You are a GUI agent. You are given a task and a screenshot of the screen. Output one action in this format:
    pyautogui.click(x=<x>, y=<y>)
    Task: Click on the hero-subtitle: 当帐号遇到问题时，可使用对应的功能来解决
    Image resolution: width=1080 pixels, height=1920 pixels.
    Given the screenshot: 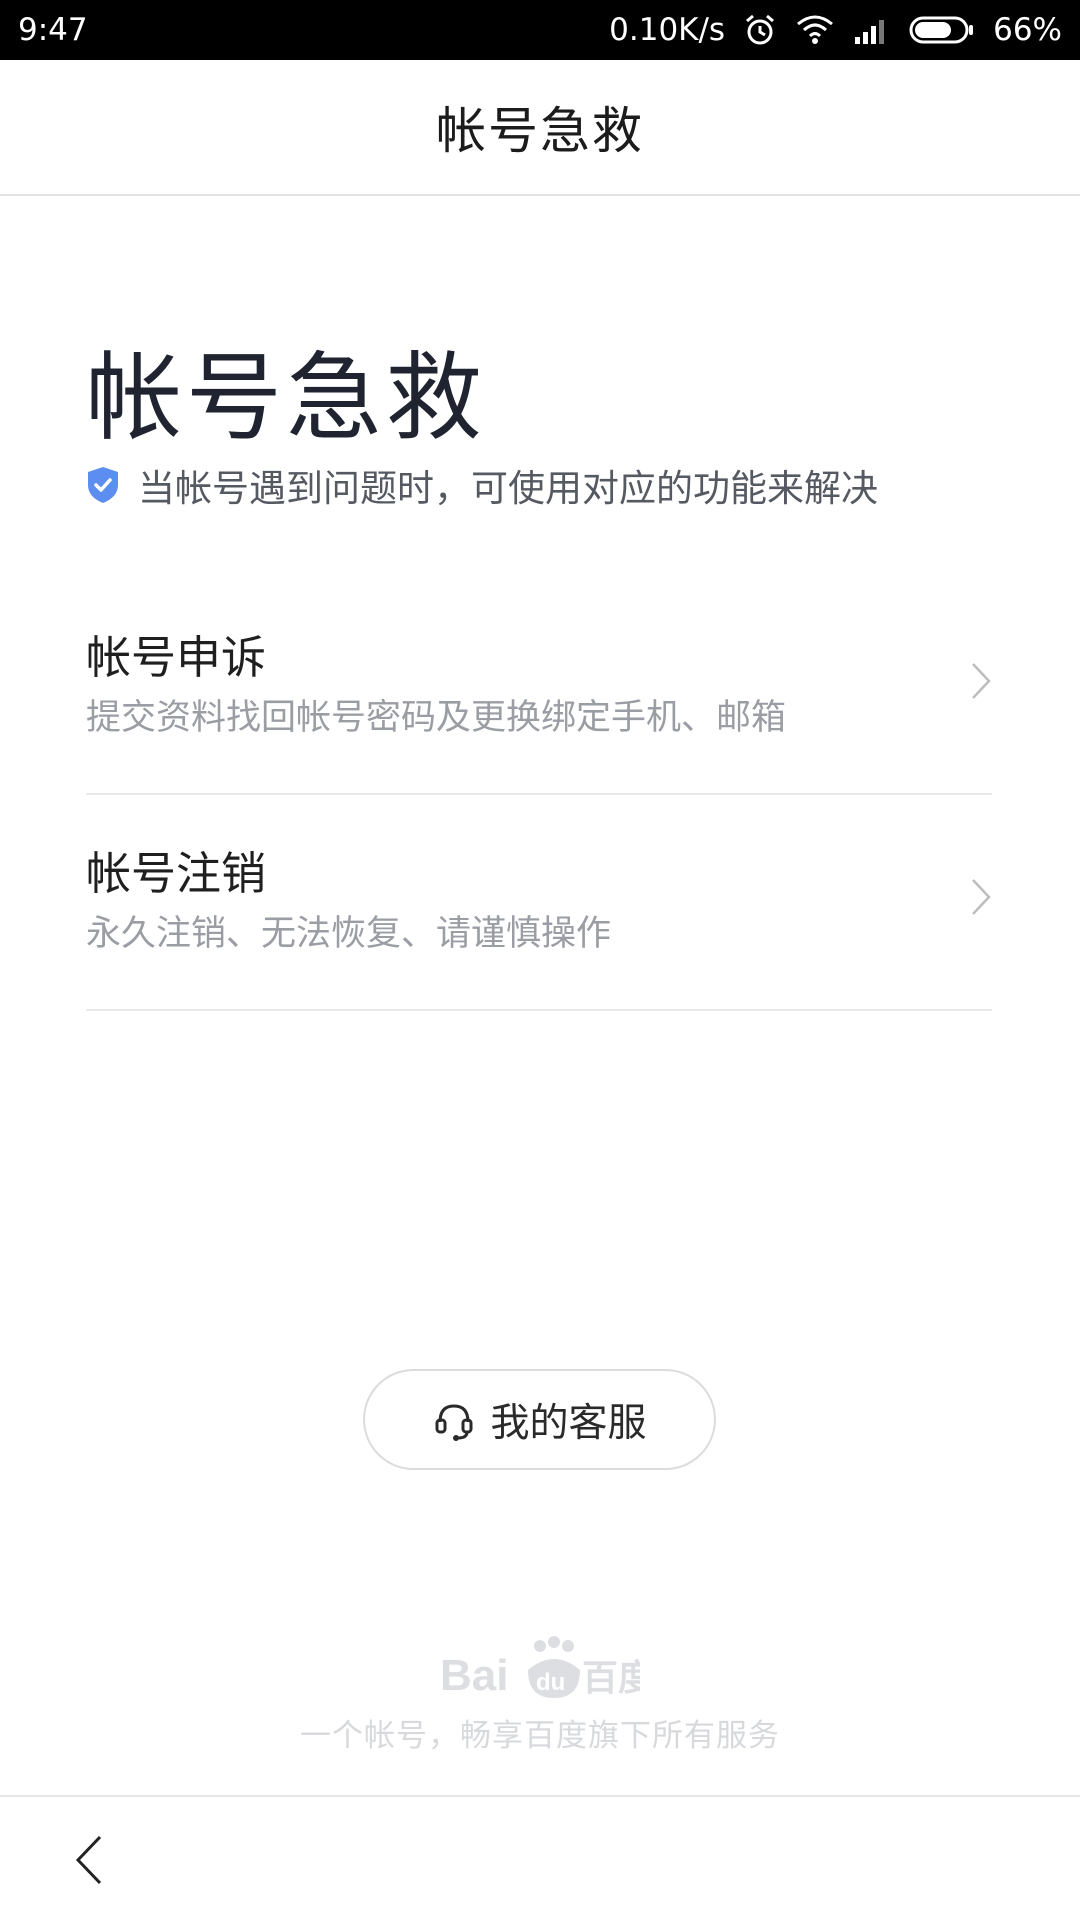 What is the action you would take?
    pyautogui.click(x=482, y=485)
    